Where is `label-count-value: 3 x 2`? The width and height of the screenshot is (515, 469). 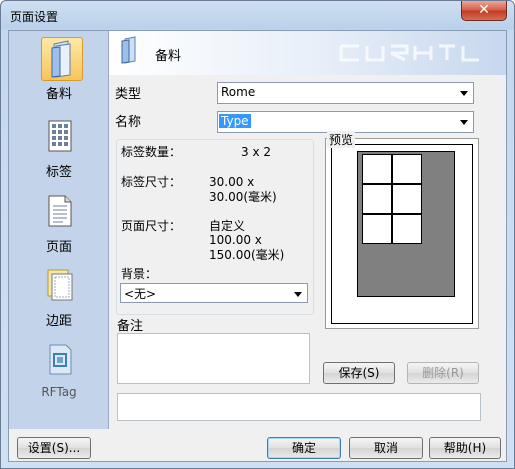
label-count-value: 3 x 2 is located at coordinates (256, 152).